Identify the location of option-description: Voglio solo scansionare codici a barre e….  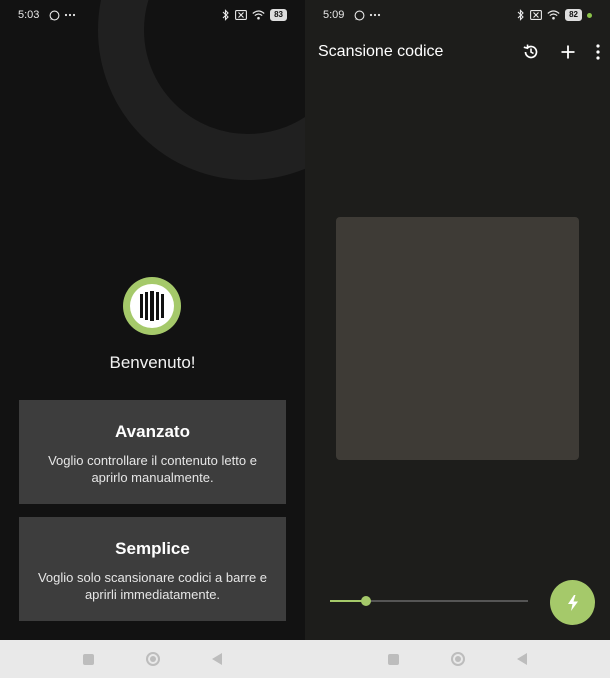
(152, 586).